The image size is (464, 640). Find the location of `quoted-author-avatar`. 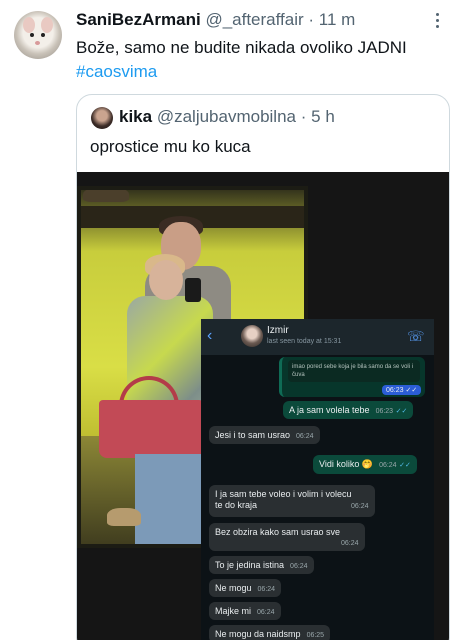

quoted-author-avatar is located at coordinates (102, 118).